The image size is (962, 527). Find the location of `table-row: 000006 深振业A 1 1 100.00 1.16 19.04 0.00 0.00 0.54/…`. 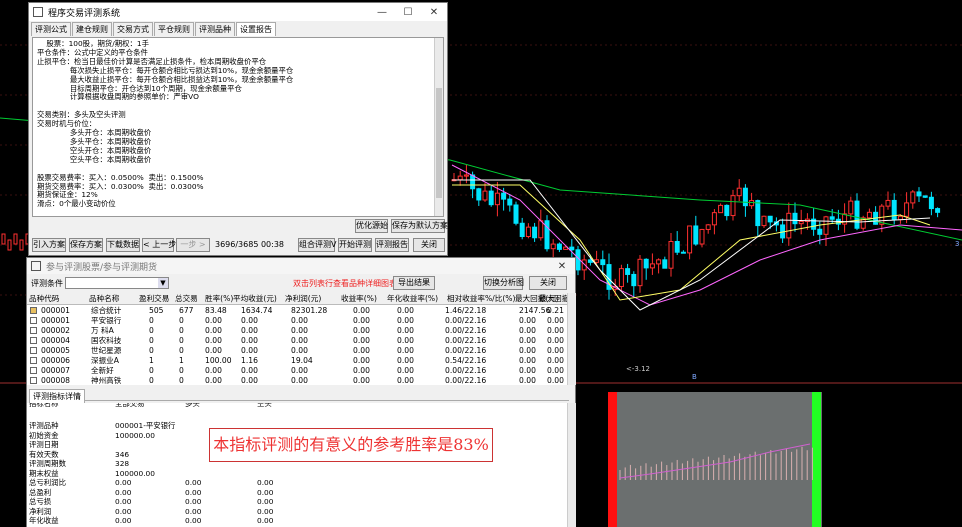

table-row: 000006 深振业A 1 1 100.00 1.16 19.04 0.00 0.00 0.54/… is located at coordinates (297, 360).